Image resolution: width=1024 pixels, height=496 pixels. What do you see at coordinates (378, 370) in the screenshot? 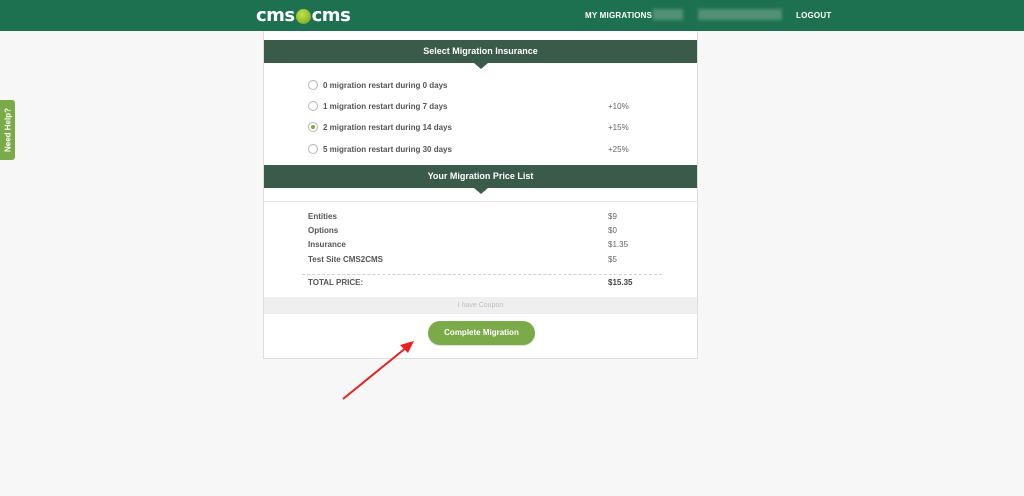
I see `annotation-arrow-icon` at bounding box center [378, 370].